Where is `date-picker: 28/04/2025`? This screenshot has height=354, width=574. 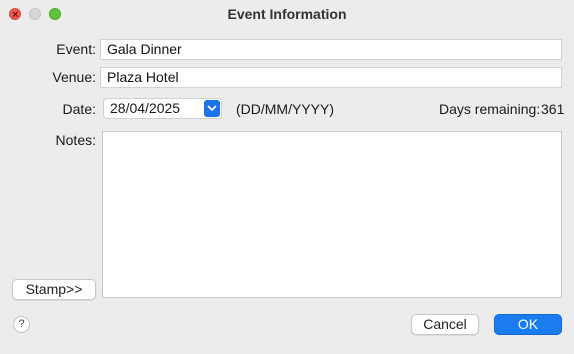 date-picker: 28/04/2025 is located at coordinates (162, 108).